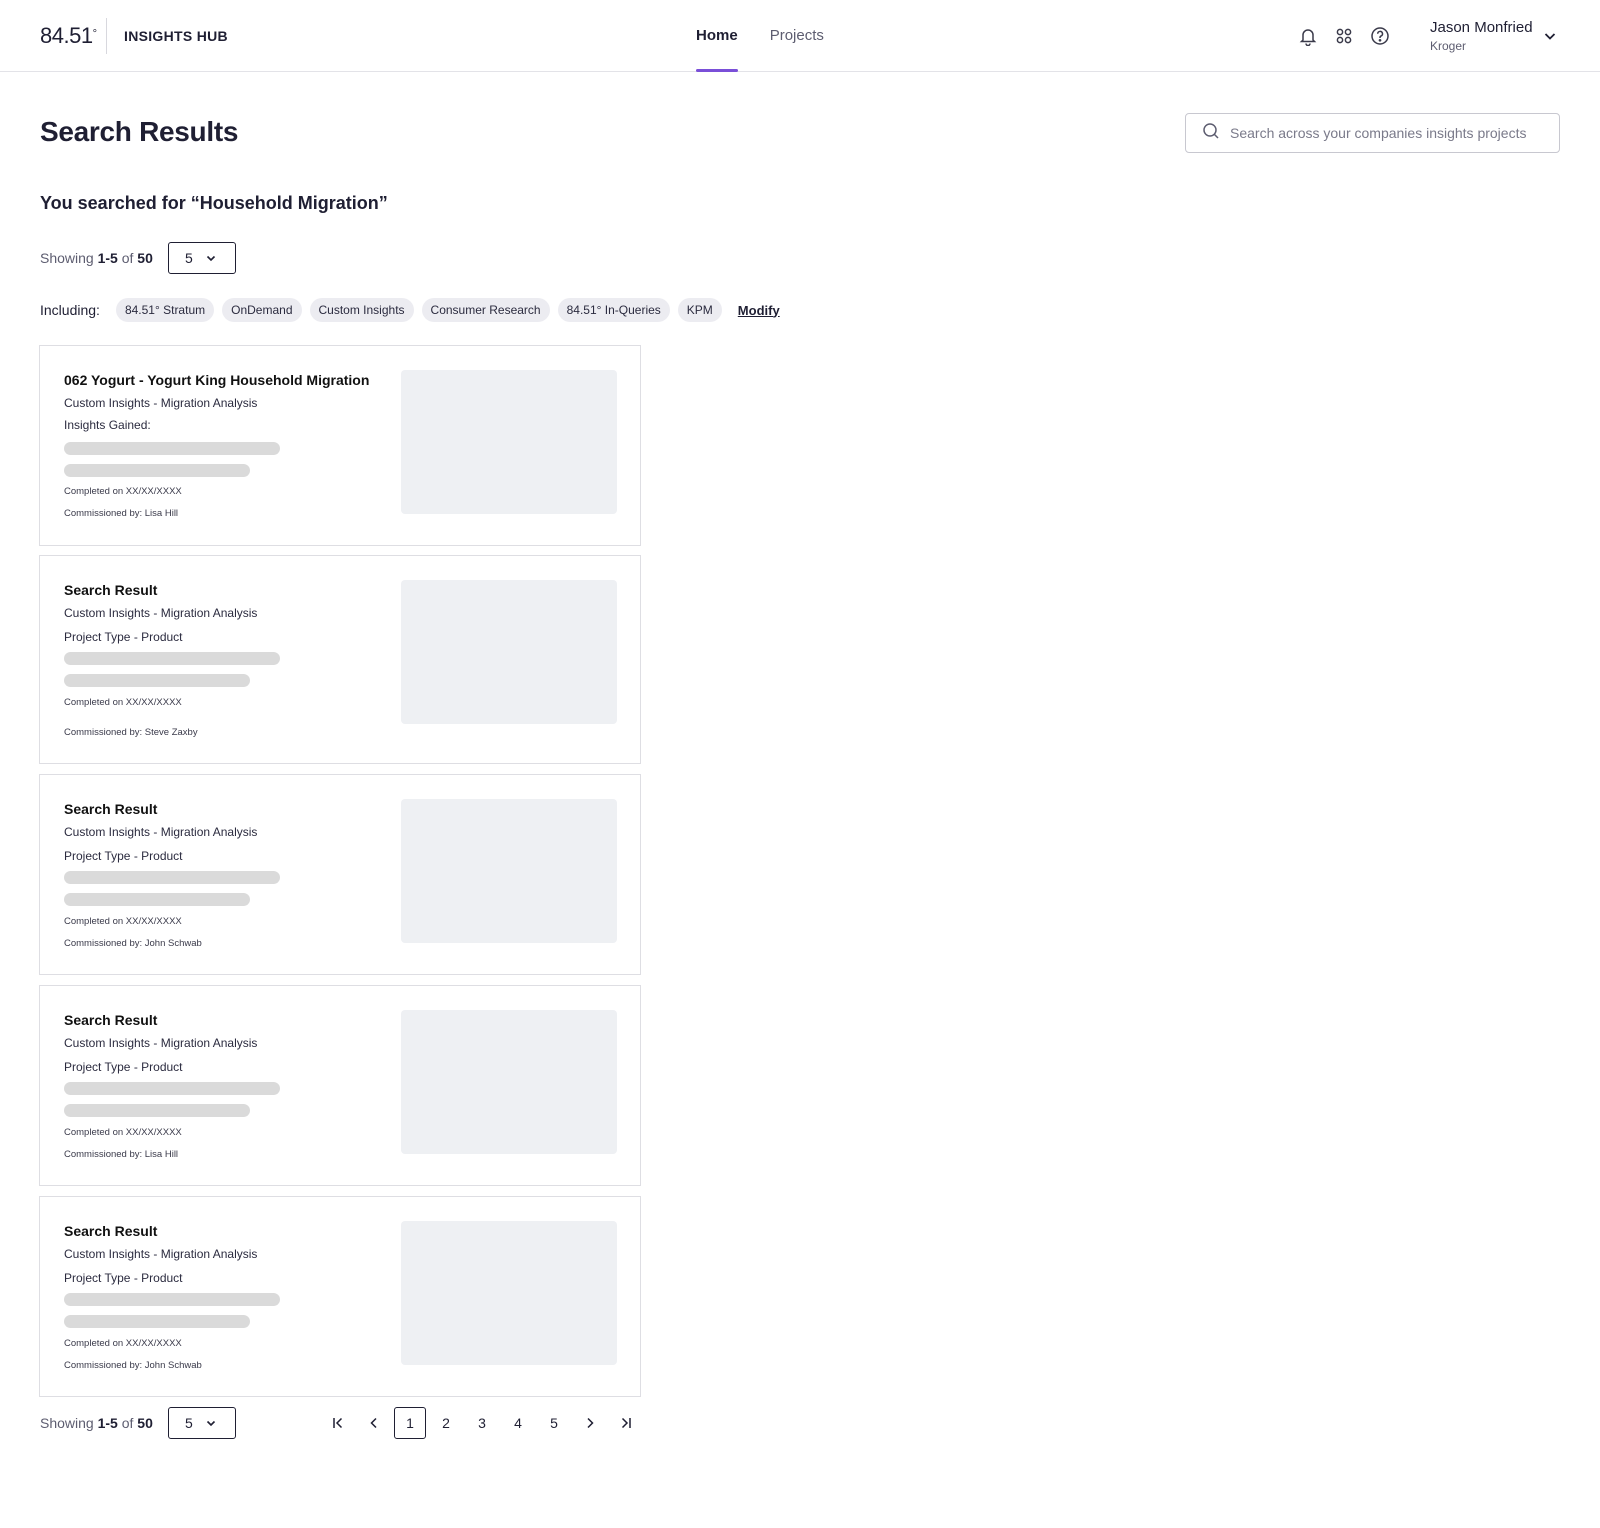 The image size is (1600, 1528). What do you see at coordinates (176, 36) in the screenshot?
I see `product-name: INSIGHTS HUB` at bounding box center [176, 36].